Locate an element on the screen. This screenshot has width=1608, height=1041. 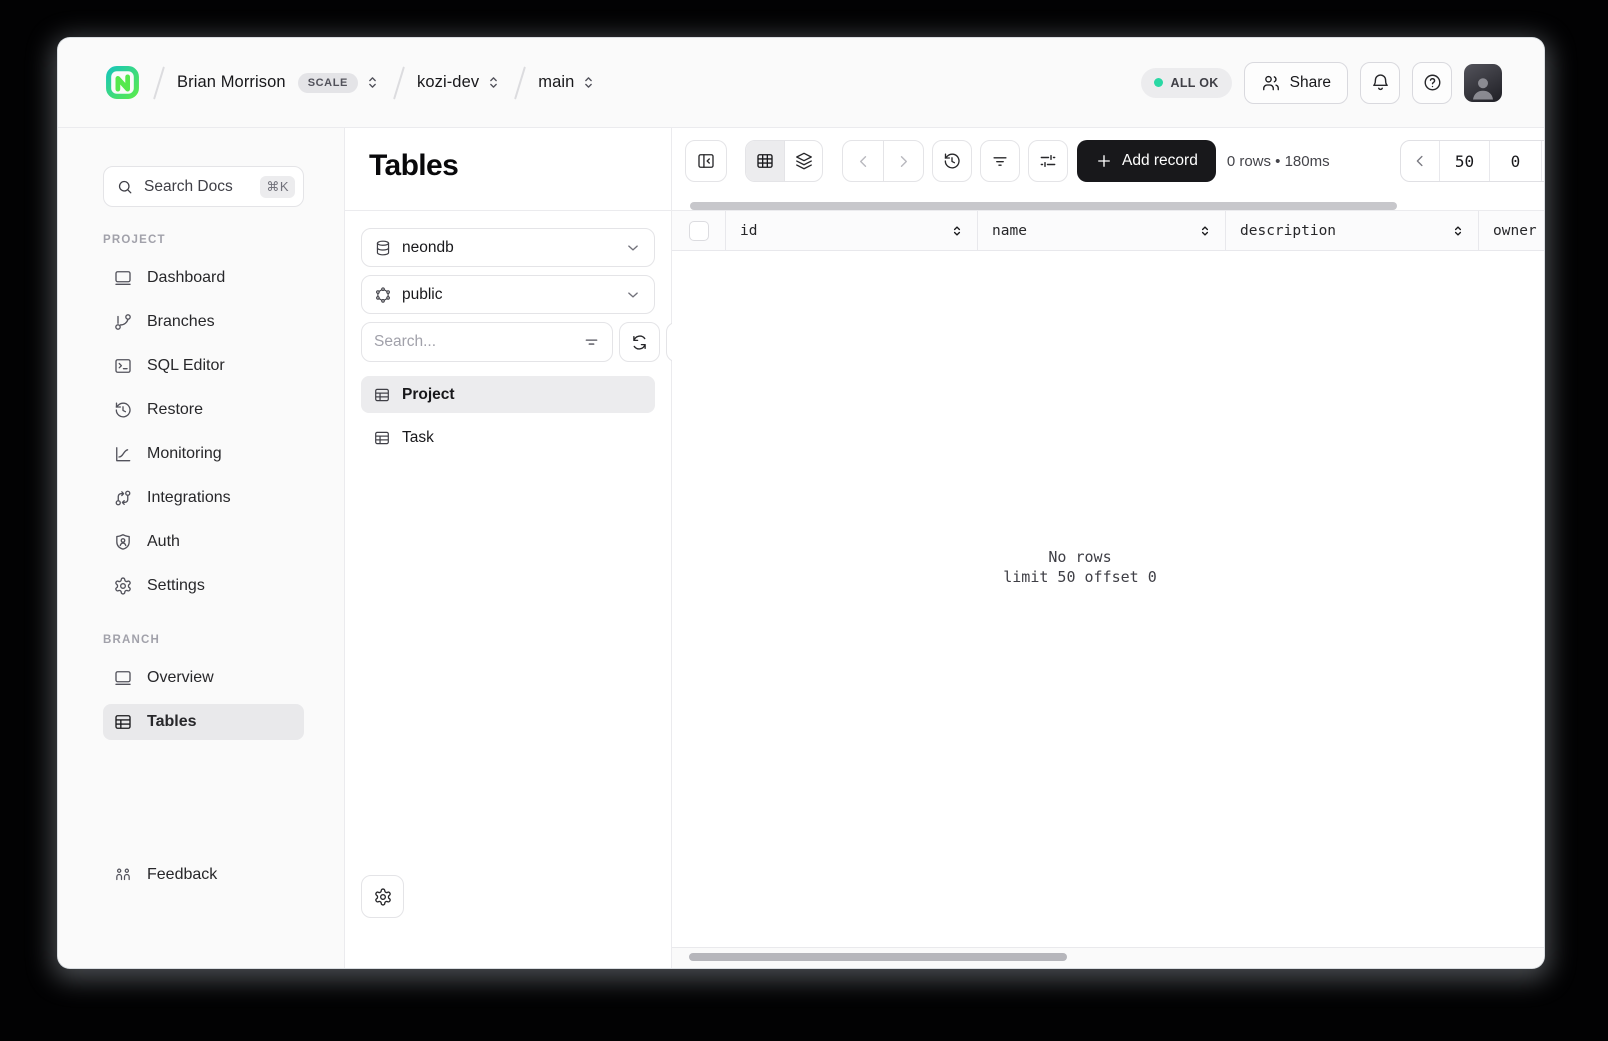
help-button is located at coordinates (1432, 82).